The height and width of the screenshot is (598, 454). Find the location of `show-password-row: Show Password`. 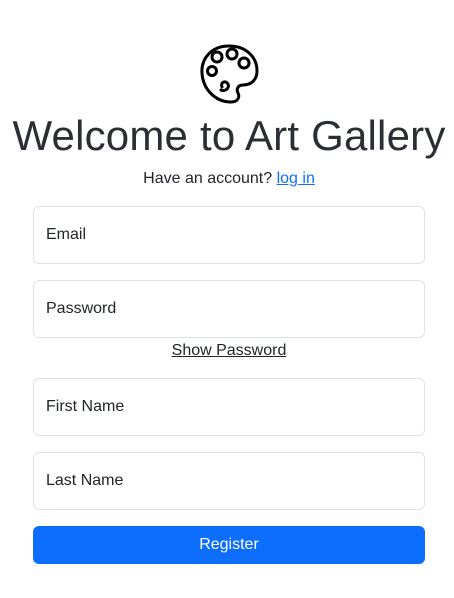

show-password-row: Show Password is located at coordinates (227, 351).